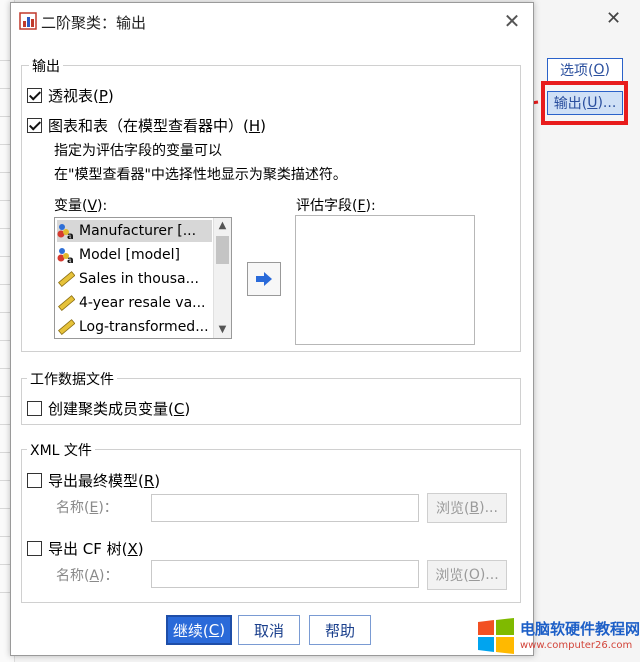  Describe the element at coordinates (85, 548) in the screenshot. I see `export-cf-tree-checkbox: 导出 CF 树(X)` at that location.